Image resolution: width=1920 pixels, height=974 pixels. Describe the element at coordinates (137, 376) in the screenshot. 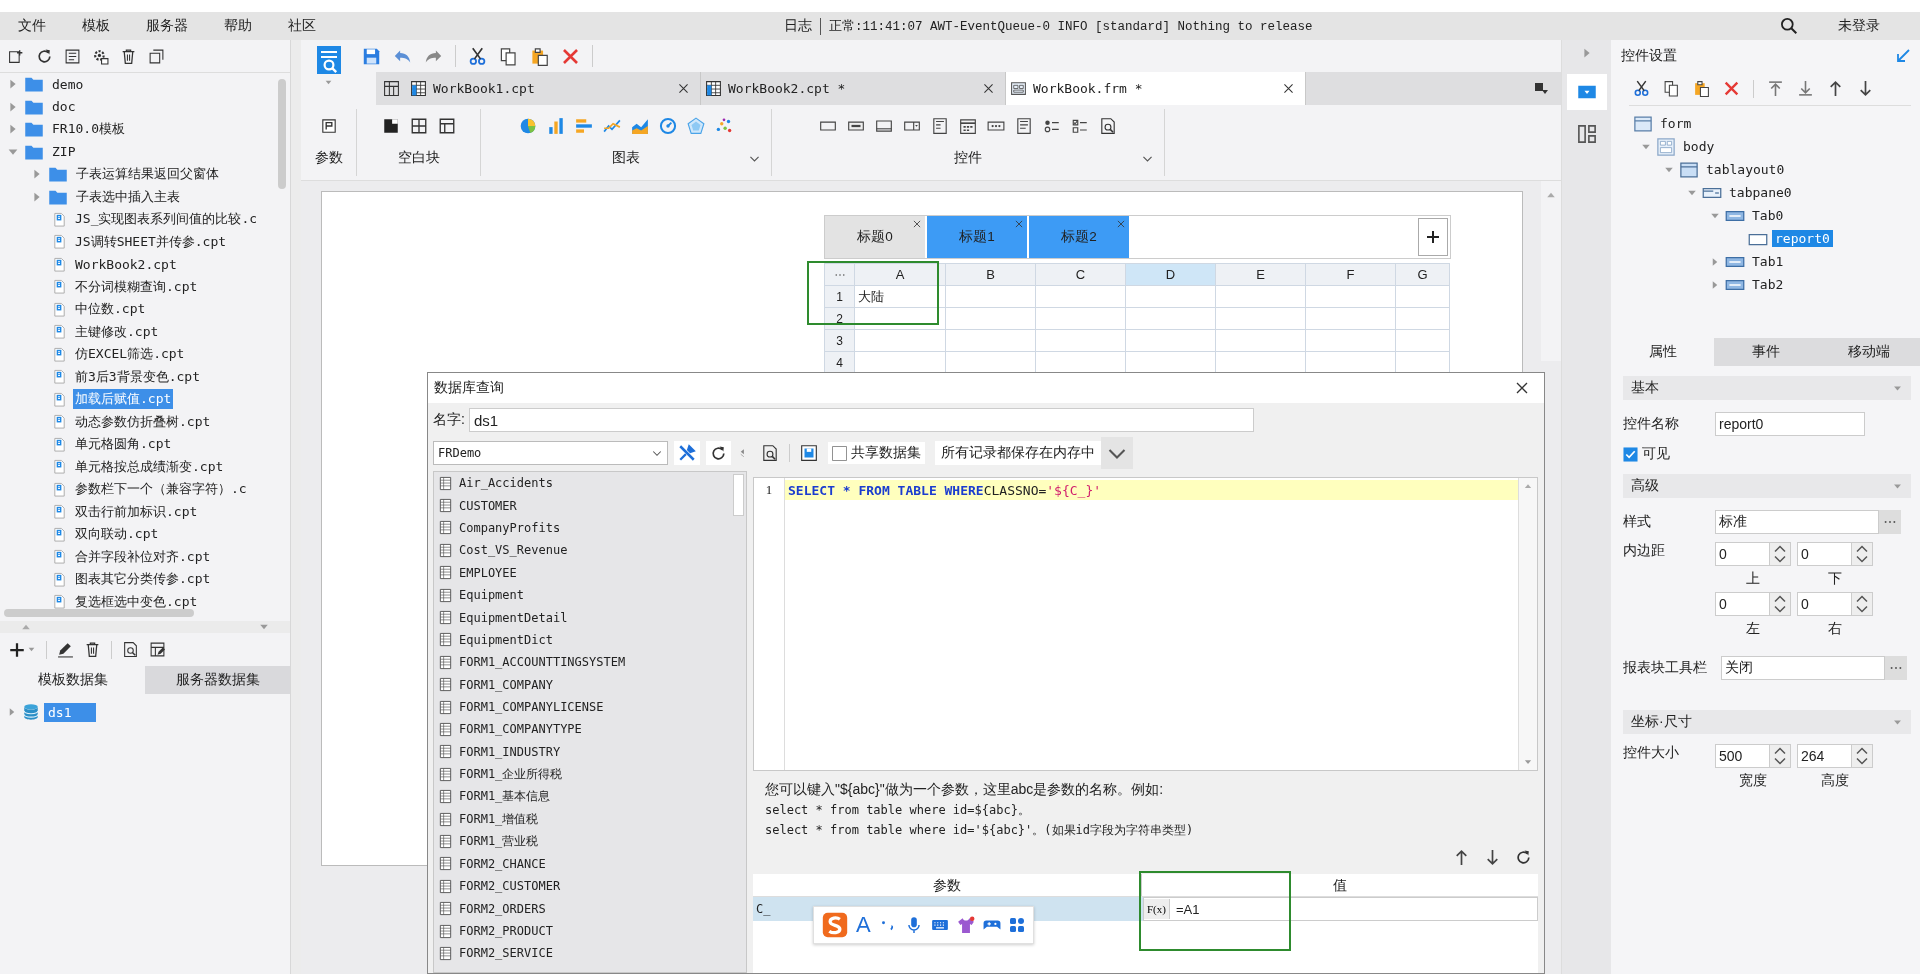

I see `tree-item: 前3后3背景变色.cpt` at that location.